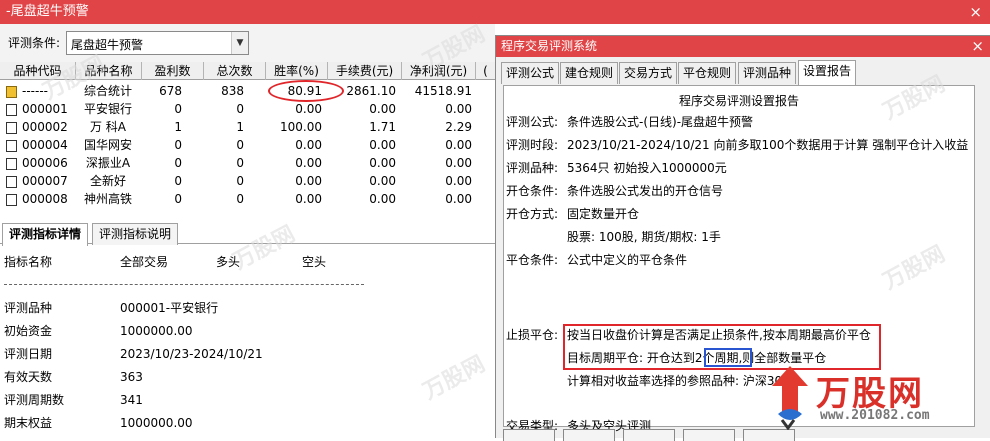 The width and height of the screenshot is (990, 441). I want to click on table-row: 000004 国华网安 0 0 0.00 0.00 0.00, so click(247, 145).